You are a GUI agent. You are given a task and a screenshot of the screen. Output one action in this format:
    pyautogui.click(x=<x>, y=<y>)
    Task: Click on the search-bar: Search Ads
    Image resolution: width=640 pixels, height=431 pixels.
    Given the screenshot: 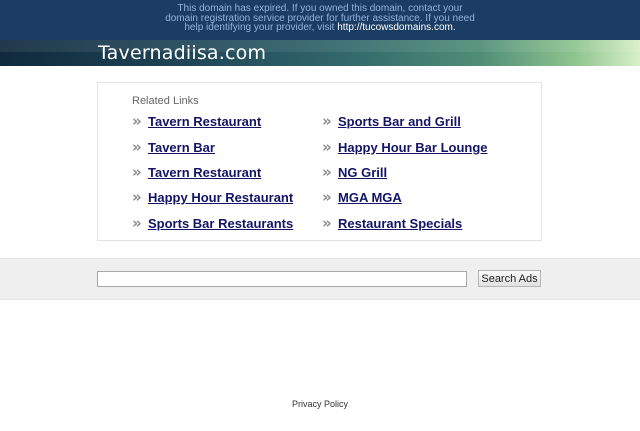 What is the action you would take?
    pyautogui.click(x=320, y=279)
    